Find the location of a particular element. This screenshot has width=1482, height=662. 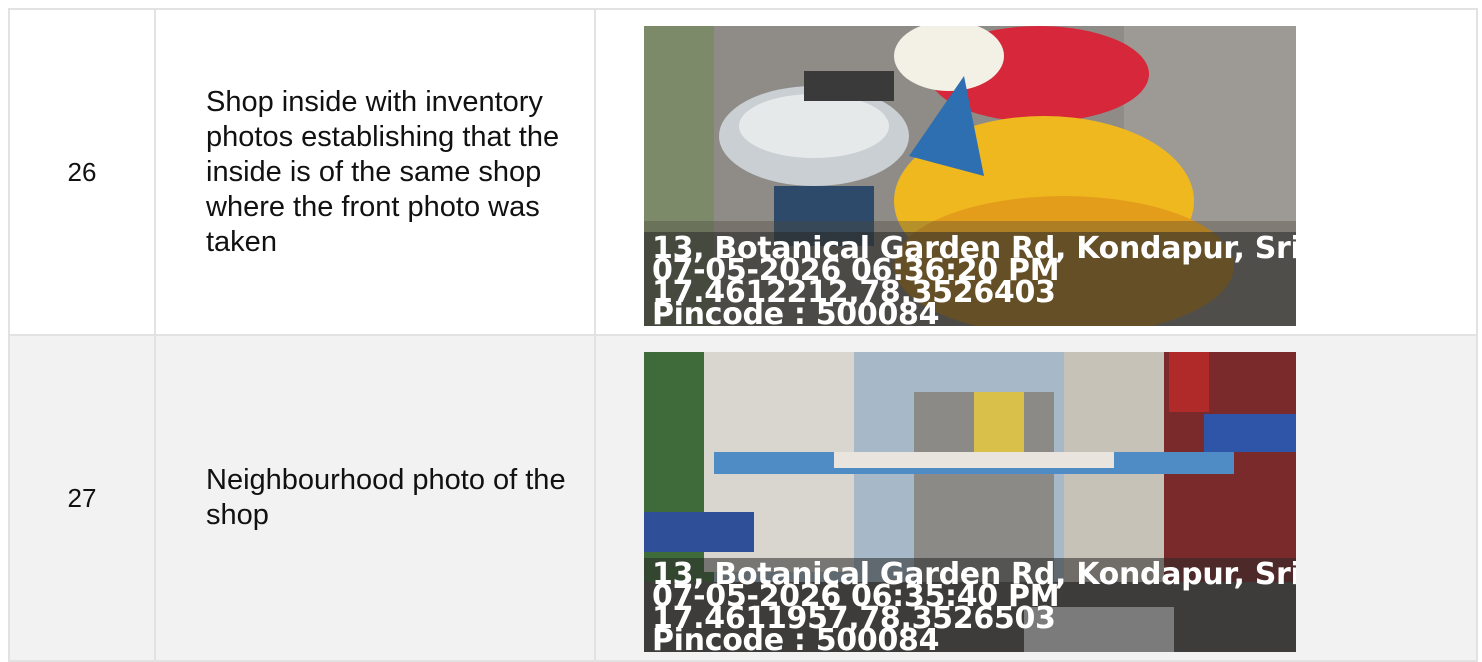

row-description-cell: Neighbourhood photo of the shop is located at coordinates (375, 498).